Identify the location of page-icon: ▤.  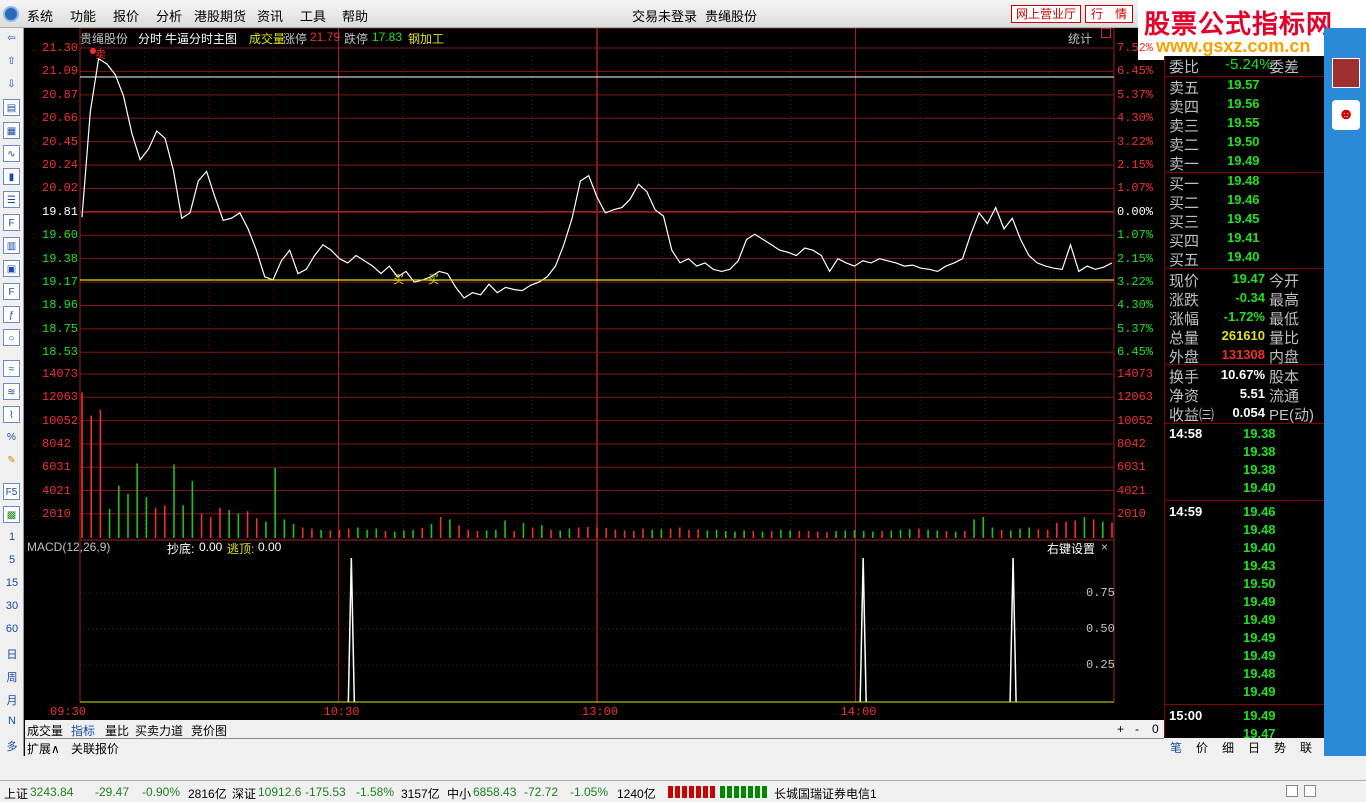
(11, 107).